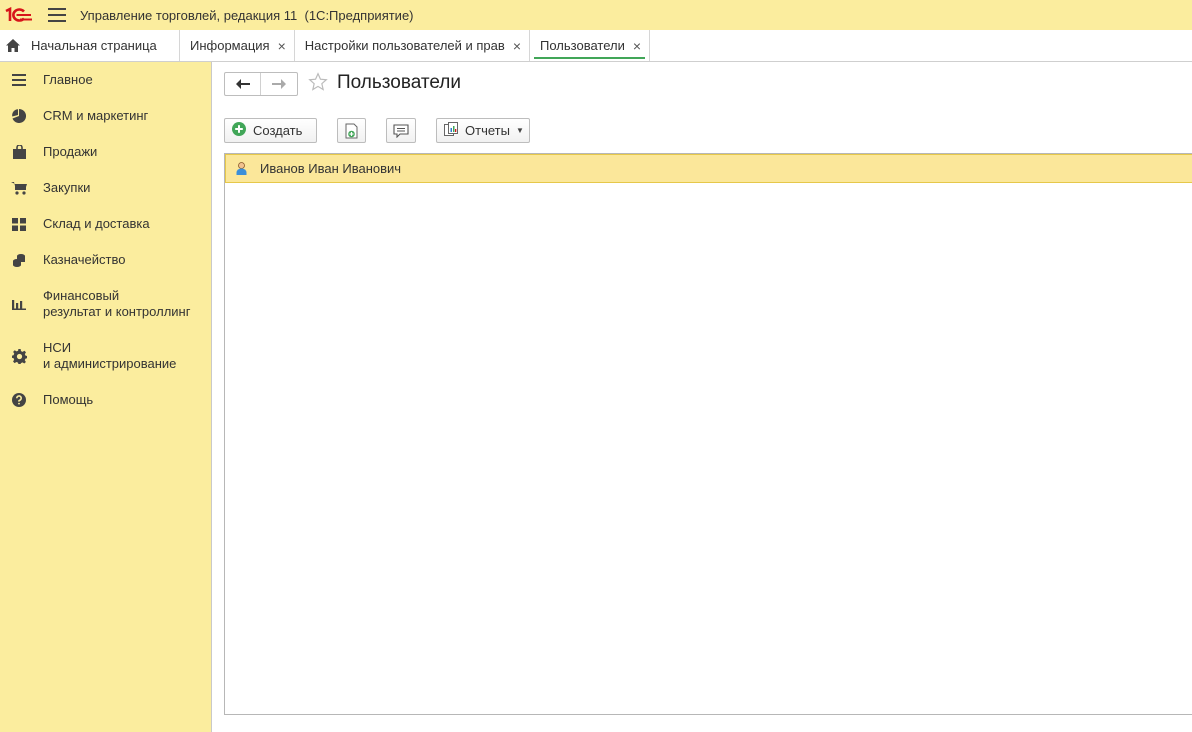 This screenshot has height=732, width=1192. What do you see at coordinates (110, 363) in the screenshot?
I see `sidebar-label-line: и администрирование` at bounding box center [110, 363].